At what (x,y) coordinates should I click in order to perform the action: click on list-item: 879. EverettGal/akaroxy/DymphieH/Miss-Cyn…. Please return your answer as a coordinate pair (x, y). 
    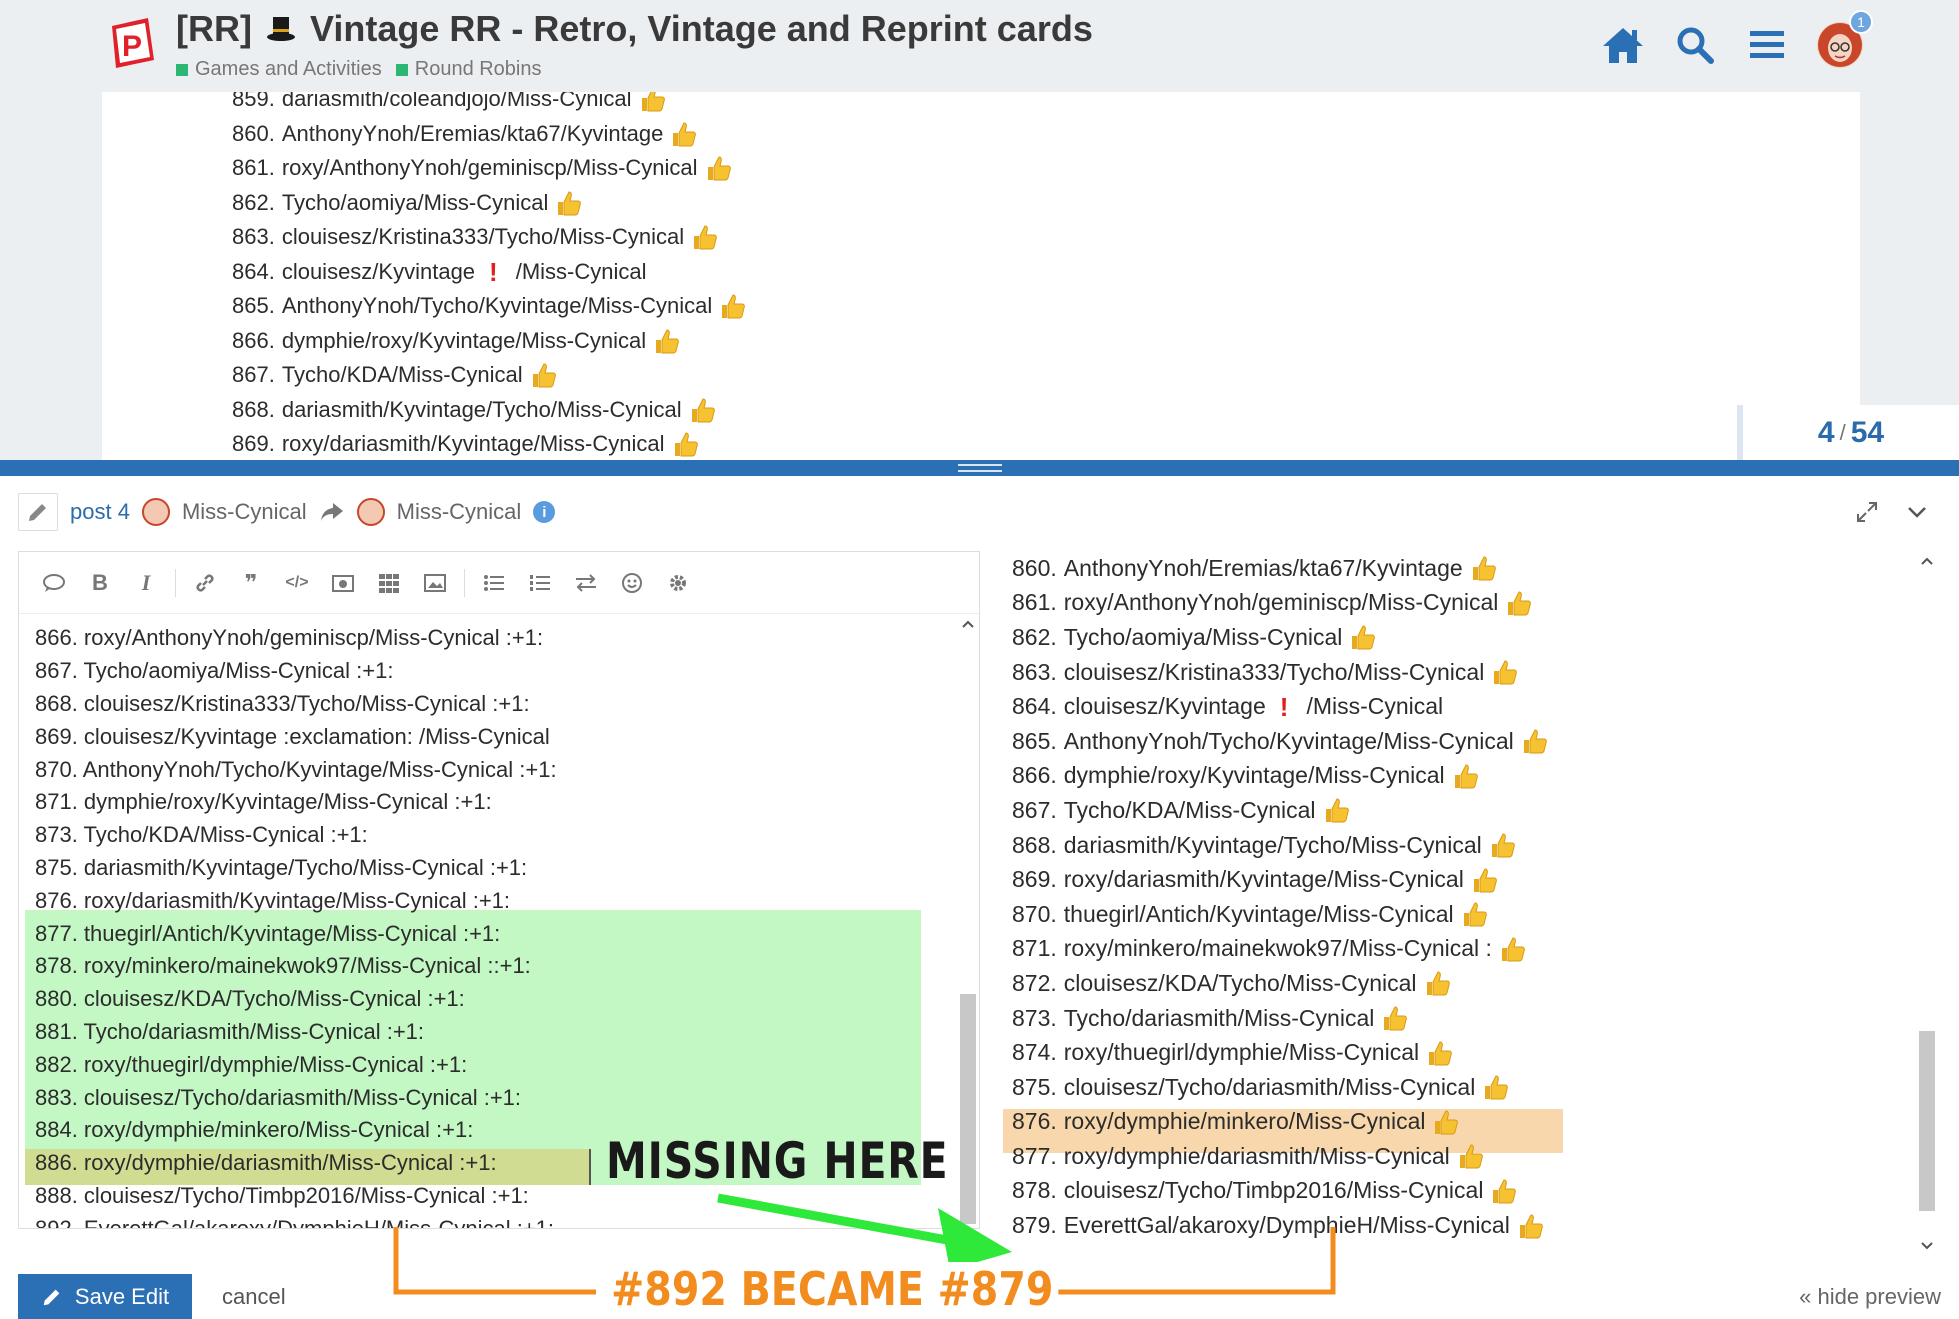
    Looking at the image, I should click on (1280, 1224).